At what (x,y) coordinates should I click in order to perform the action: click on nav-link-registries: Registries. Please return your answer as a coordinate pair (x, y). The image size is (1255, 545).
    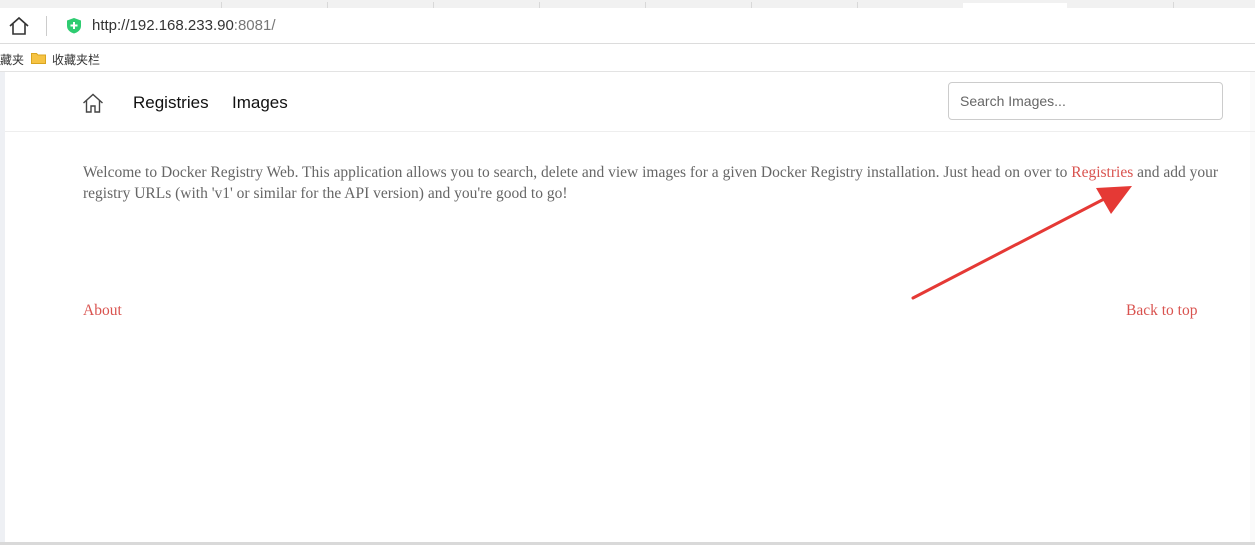
    Looking at the image, I should click on (171, 103).